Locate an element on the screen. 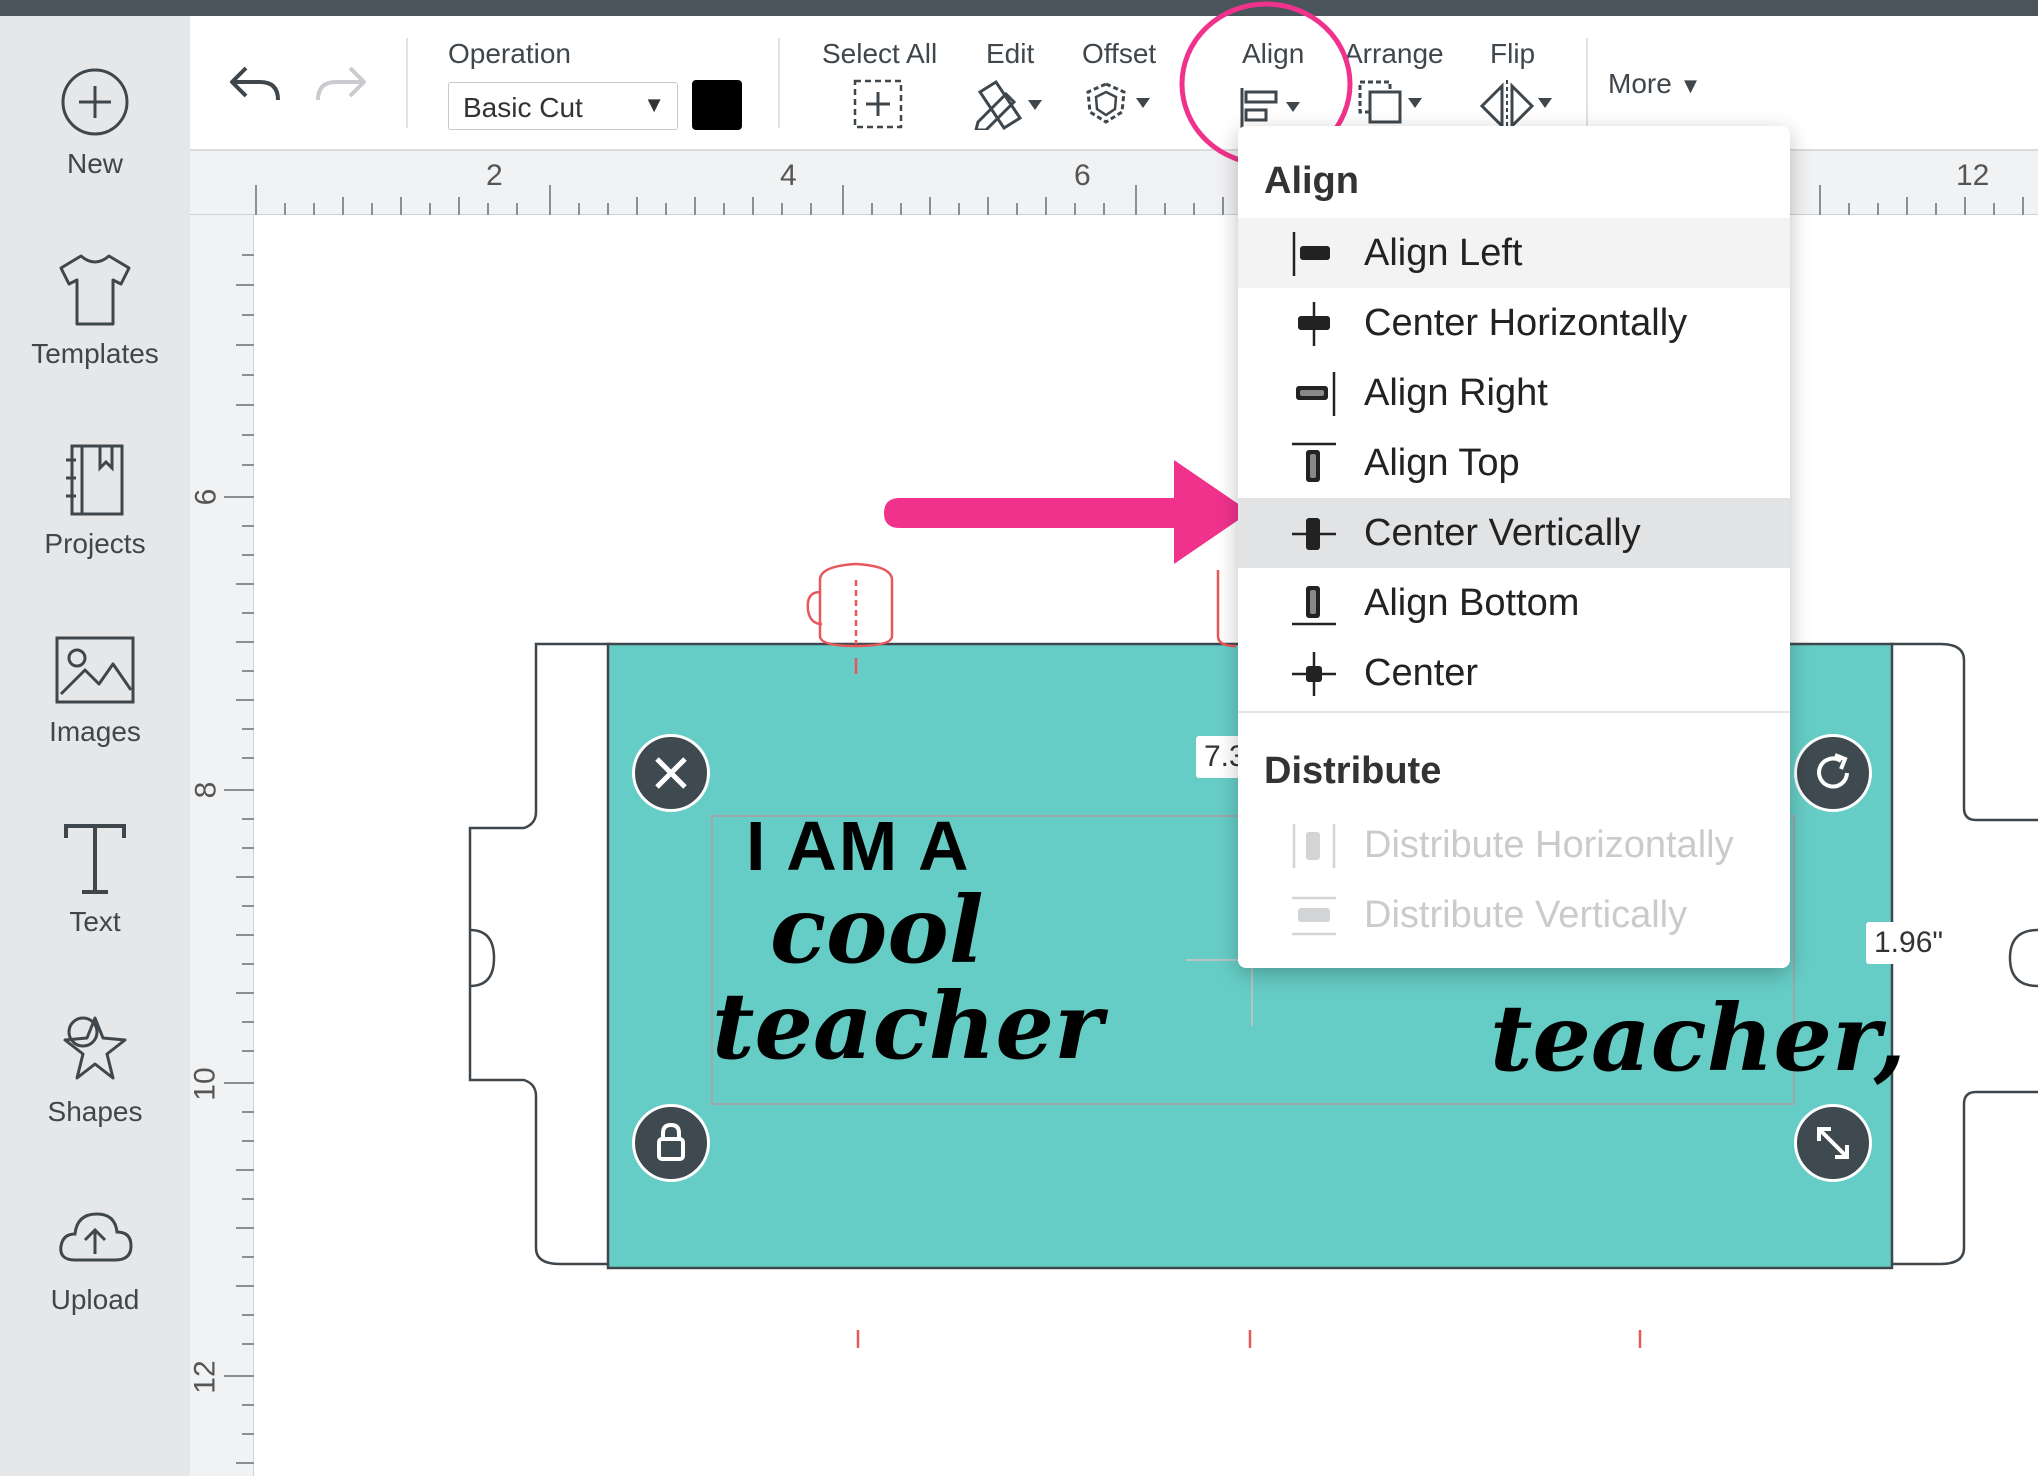  align-right-icon is located at coordinates (1316, 394).